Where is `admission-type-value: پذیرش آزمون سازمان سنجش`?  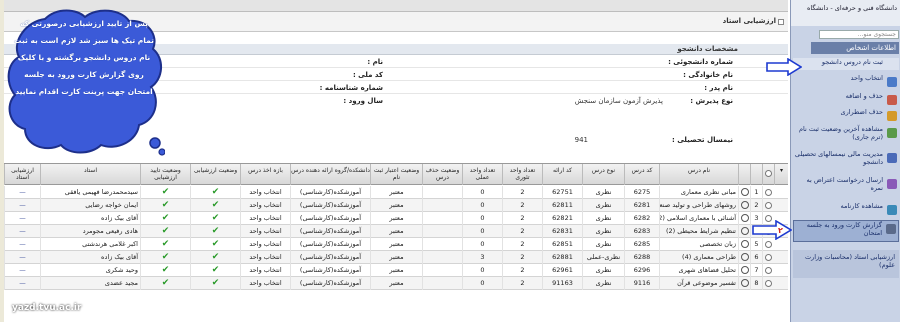 admission-type-value: پذیرش آزمون سازمان سنجش is located at coordinates (618, 101).